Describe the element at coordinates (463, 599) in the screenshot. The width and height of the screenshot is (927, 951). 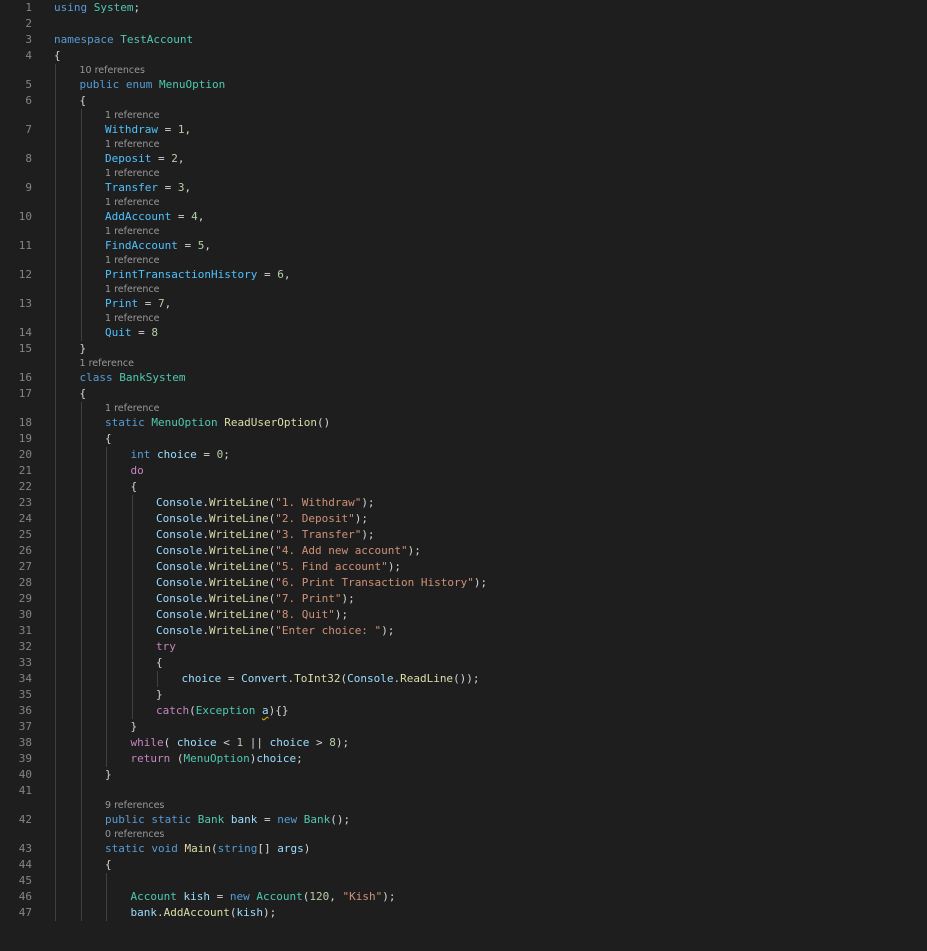
I see `code-line: 29 Console.WriteLine("7. Print");` at that location.